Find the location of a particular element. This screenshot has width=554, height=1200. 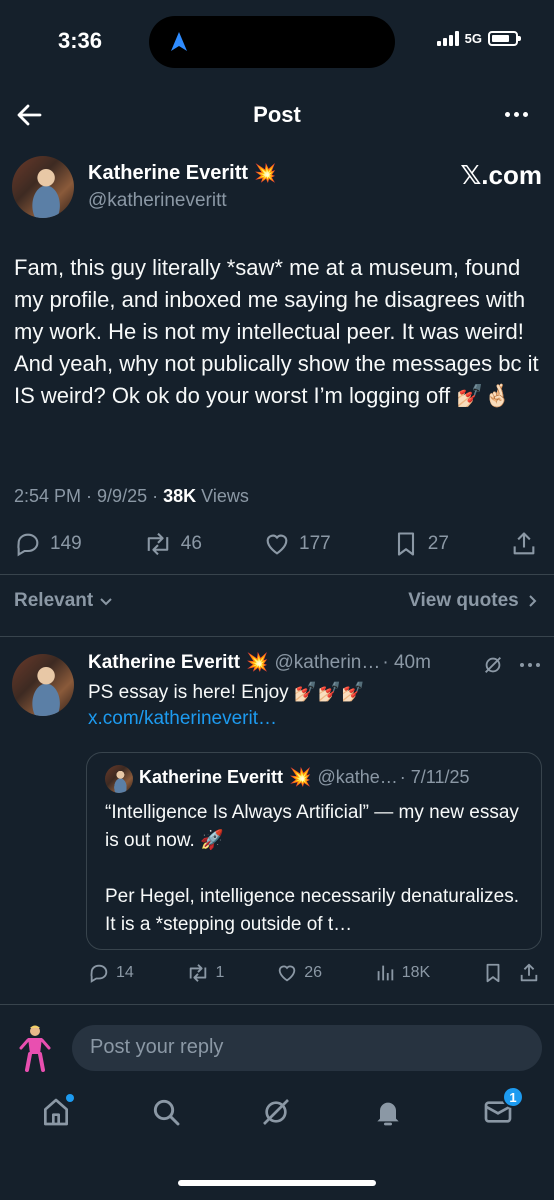

reply-author-name: Katherine Everitt is located at coordinates (164, 662).